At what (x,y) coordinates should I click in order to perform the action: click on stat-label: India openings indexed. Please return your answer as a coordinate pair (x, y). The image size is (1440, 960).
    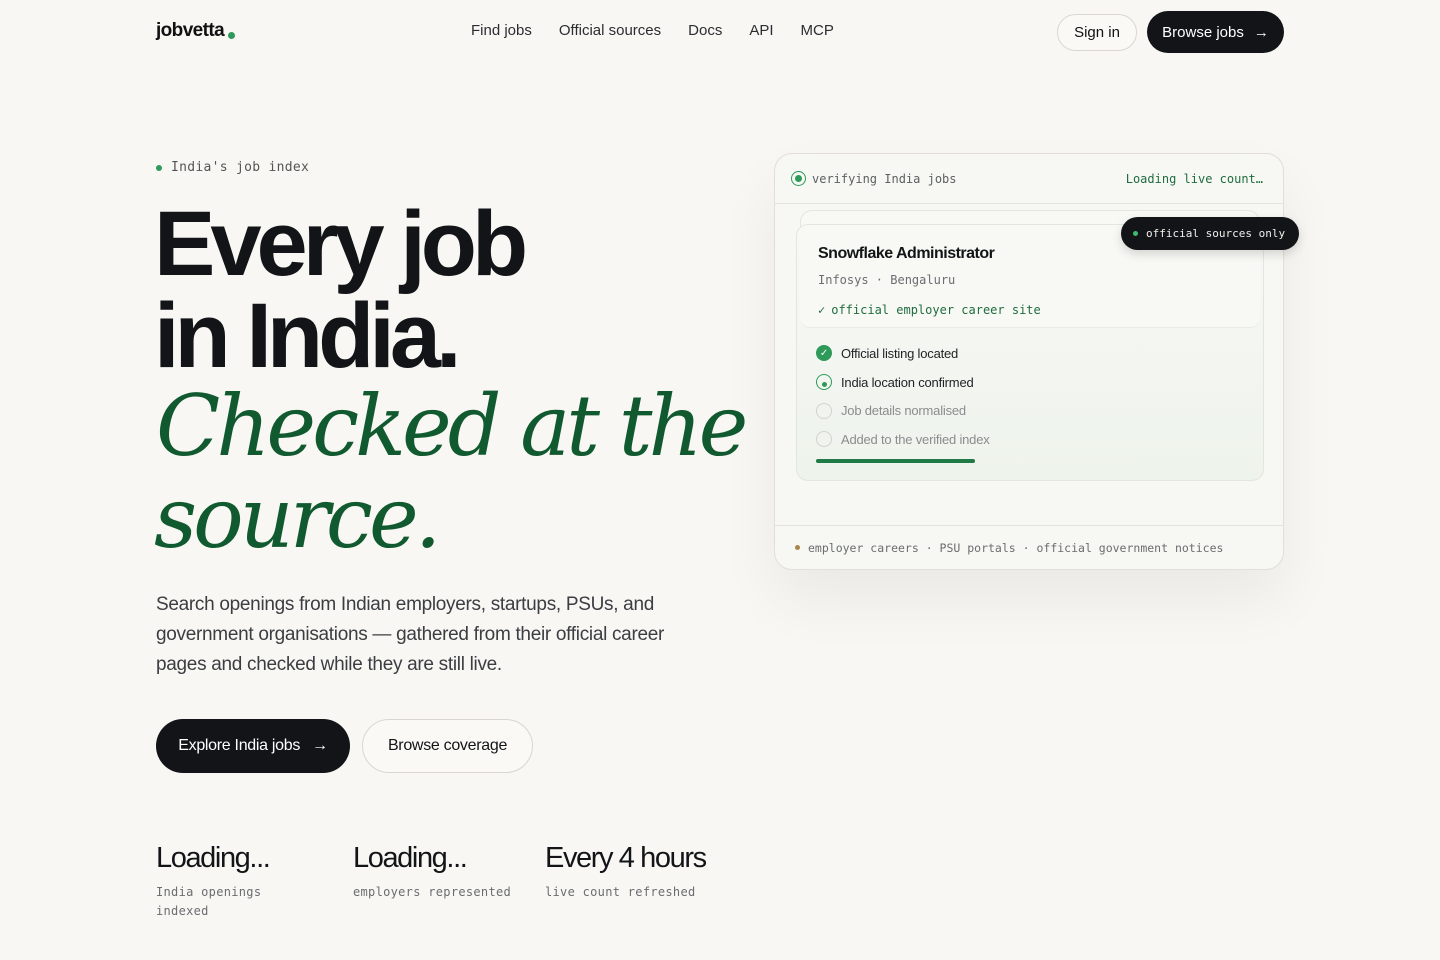
    Looking at the image, I should click on (209, 901).